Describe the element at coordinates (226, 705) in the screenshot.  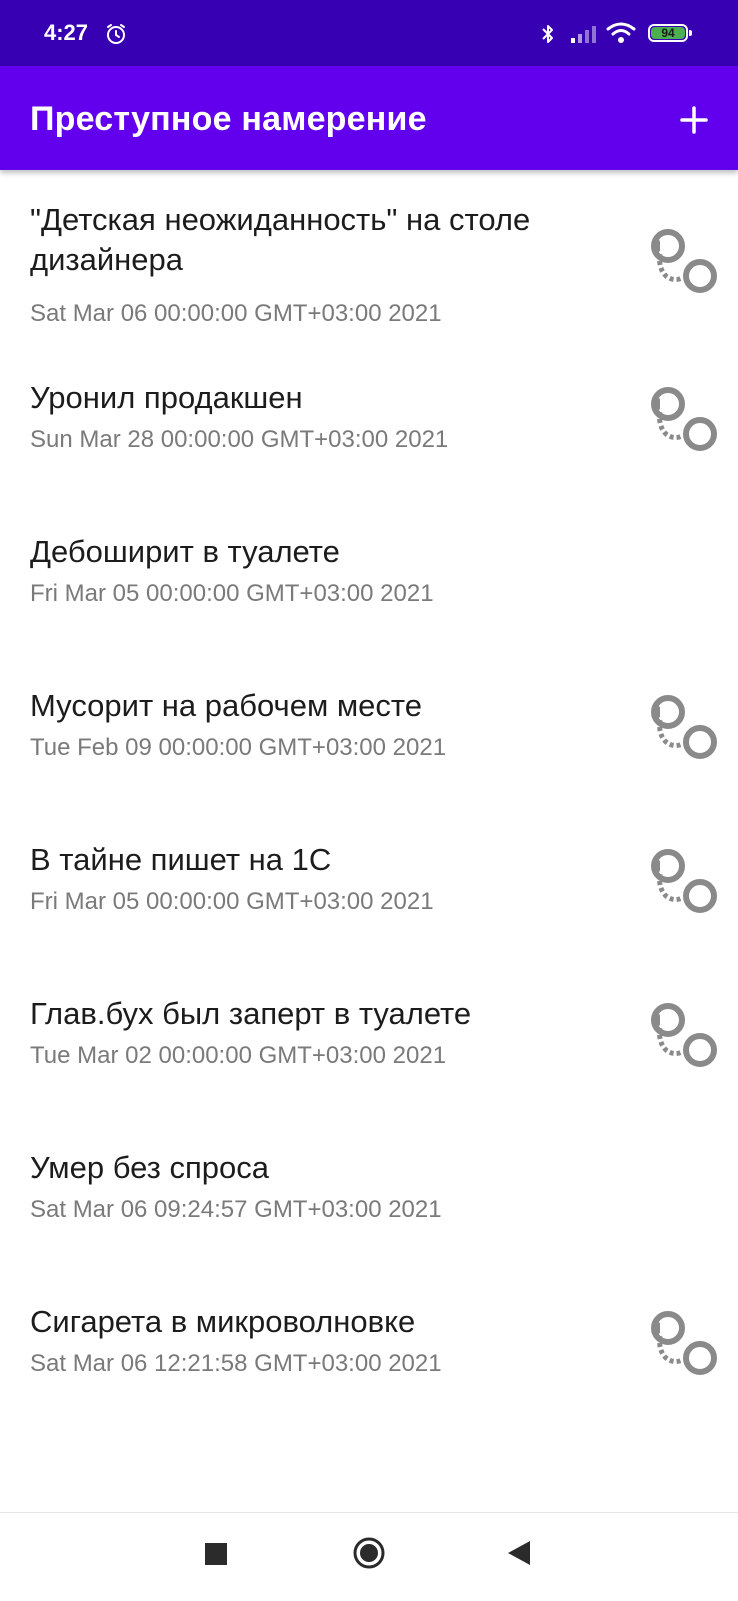
I see `crime-title: Мусорит на рабочем месте` at that location.